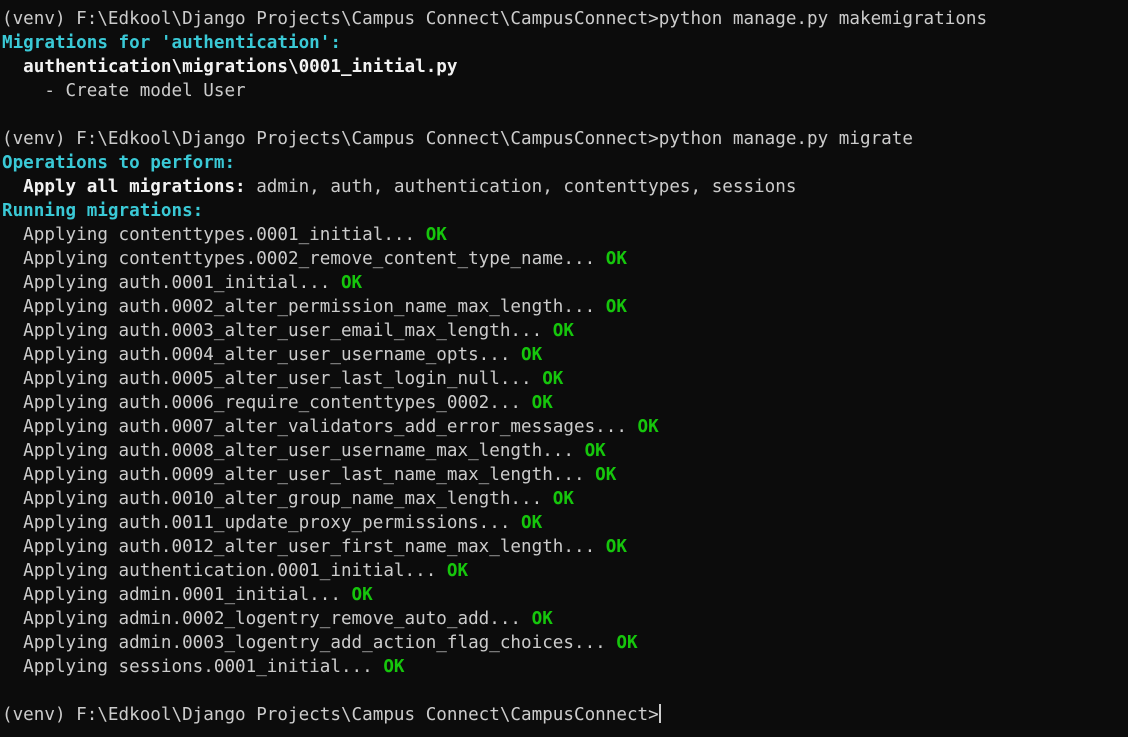 This screenshot has width=1128, height=737. I want to click on line-apply-auth-0010-seg-1: OK, so click(558, 499).